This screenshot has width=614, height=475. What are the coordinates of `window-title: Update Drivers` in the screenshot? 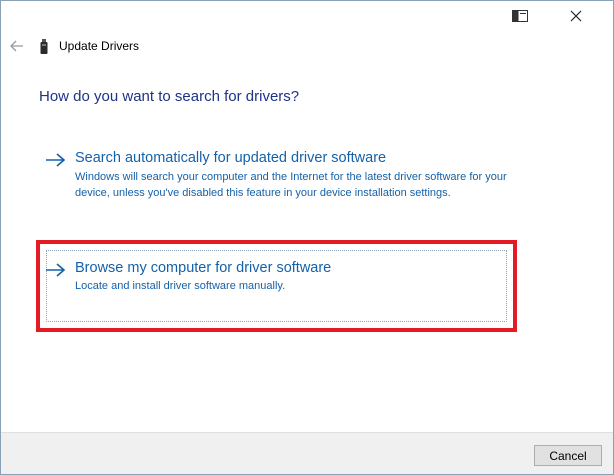 It's located at (99, 46).